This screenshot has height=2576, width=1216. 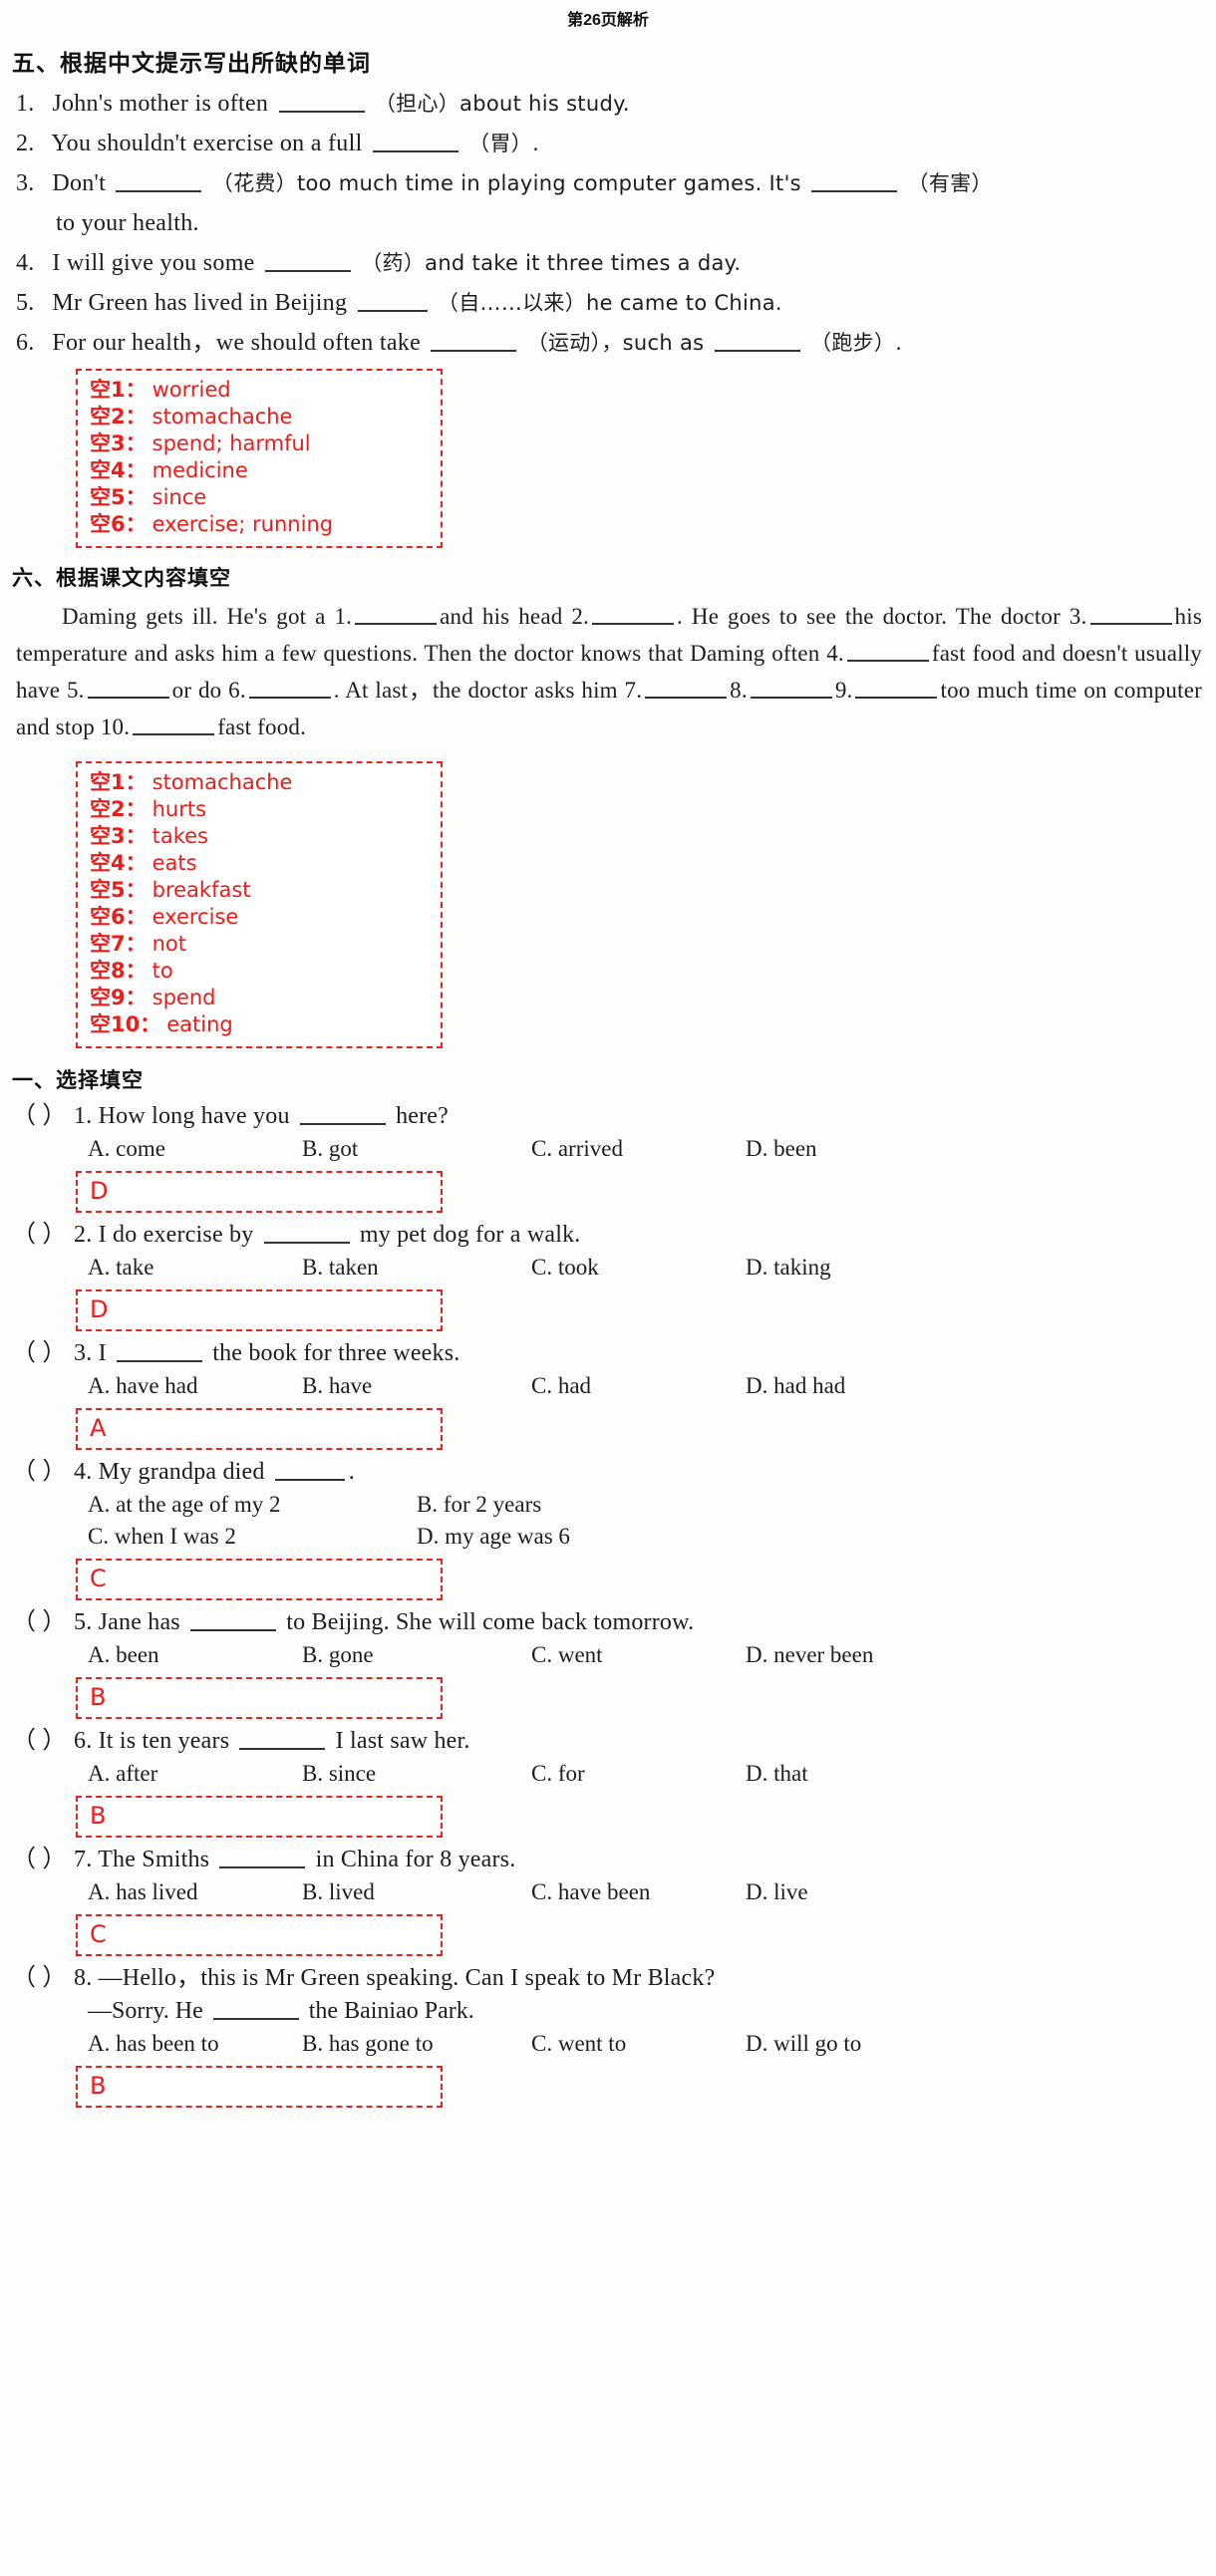 I want to click on answer-key: 空8：, so click(x=119, y=971).